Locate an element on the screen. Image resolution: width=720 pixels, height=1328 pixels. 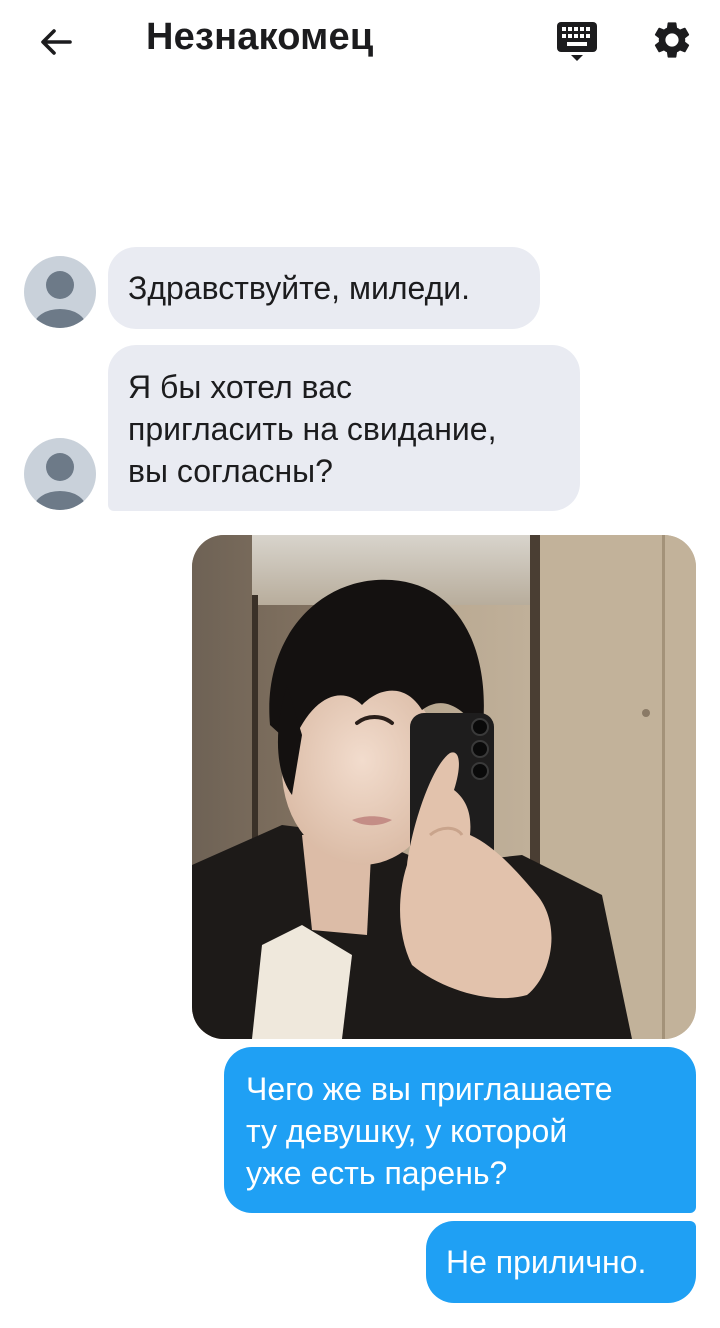
message-text: Здравствуйте, миледи. is located at coordinates (299, 288).